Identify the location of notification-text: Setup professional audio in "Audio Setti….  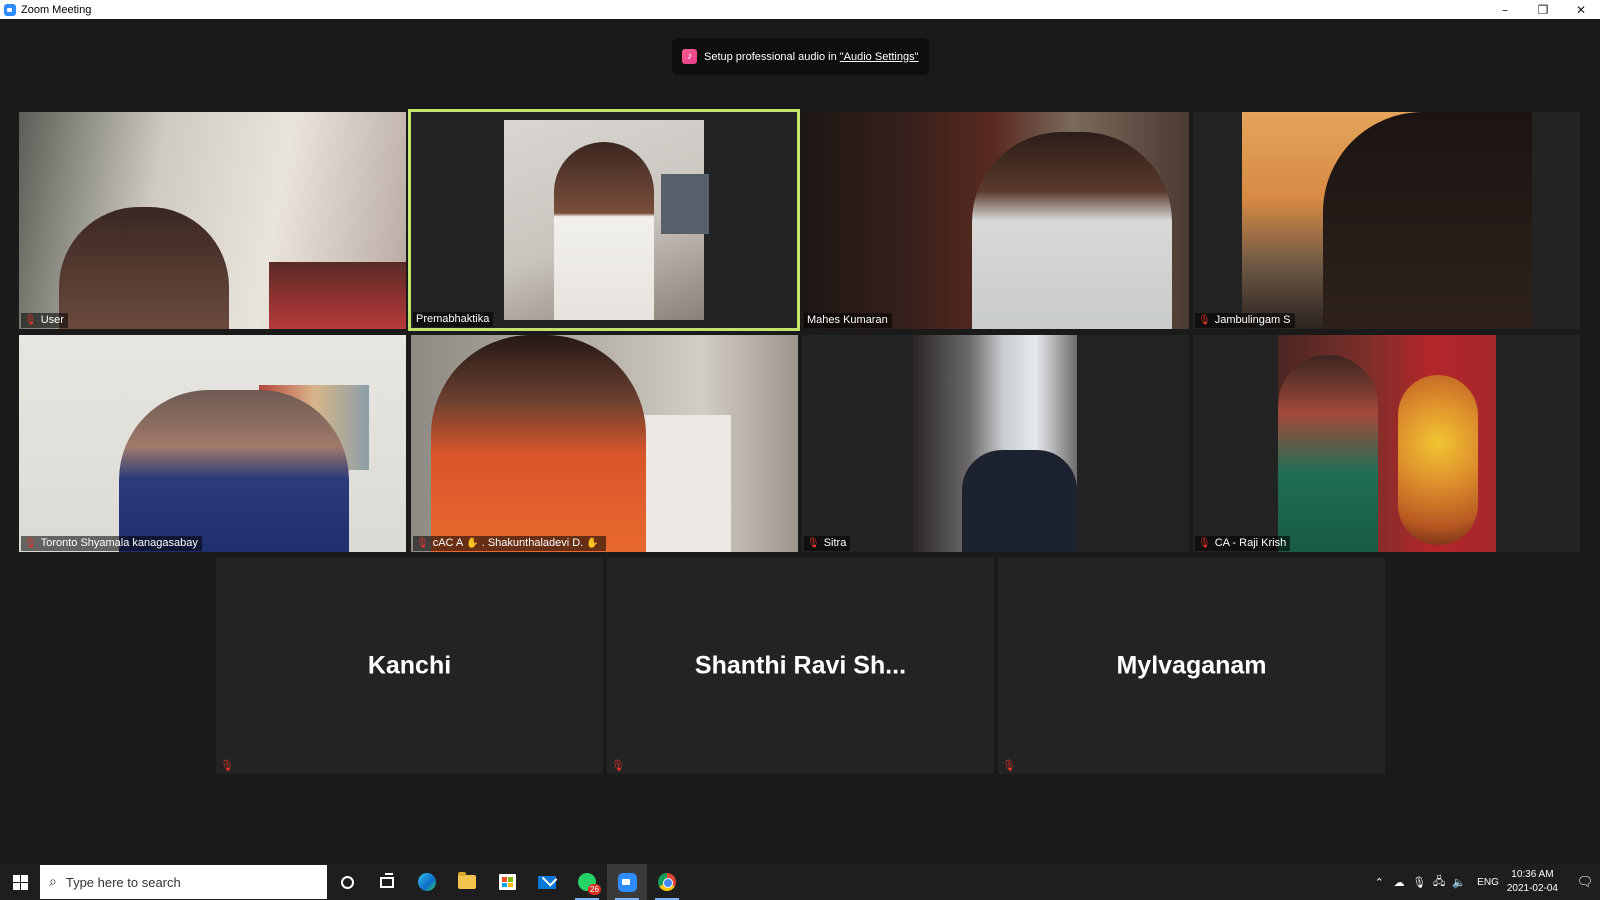
(811, 57).